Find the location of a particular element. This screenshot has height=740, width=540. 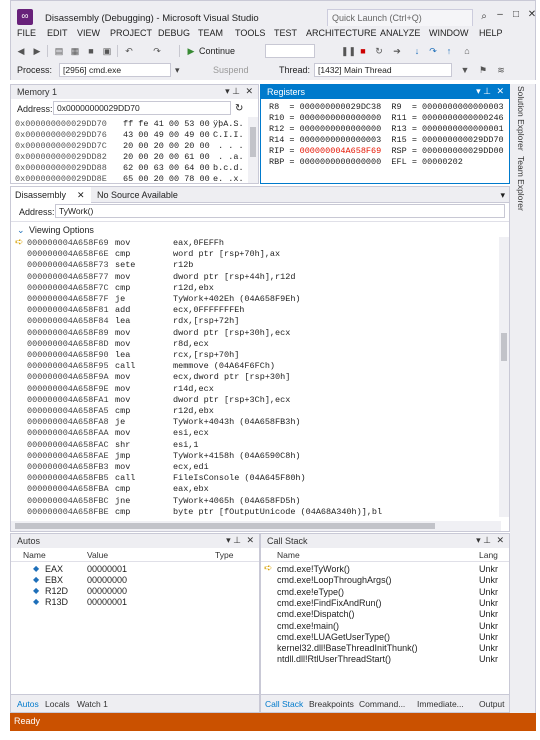

menu-window: WINDOW is located at coordinates (449, 33).